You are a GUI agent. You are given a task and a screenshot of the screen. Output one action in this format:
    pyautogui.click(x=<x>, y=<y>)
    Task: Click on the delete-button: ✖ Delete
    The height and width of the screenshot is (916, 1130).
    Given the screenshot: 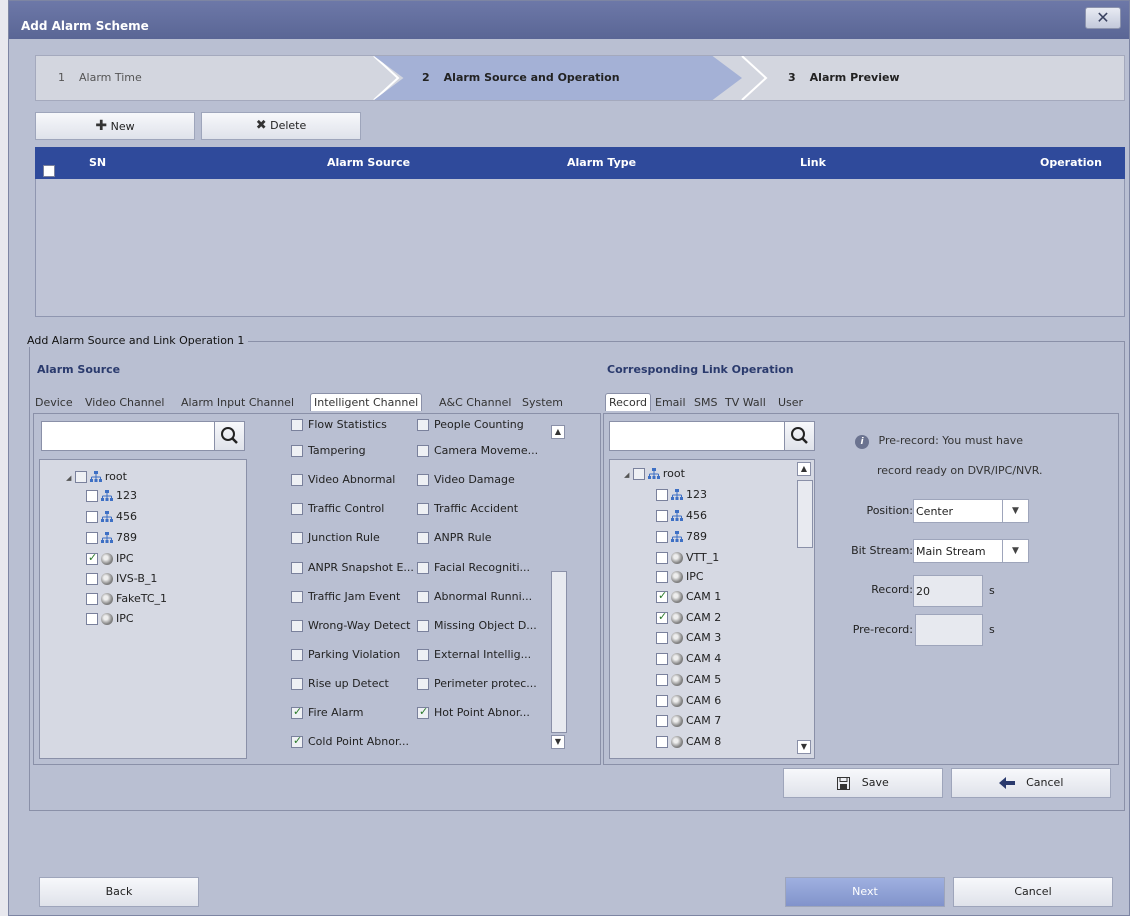 What is the action you would take?
    pyautogui.click(x=281, y=126)
    